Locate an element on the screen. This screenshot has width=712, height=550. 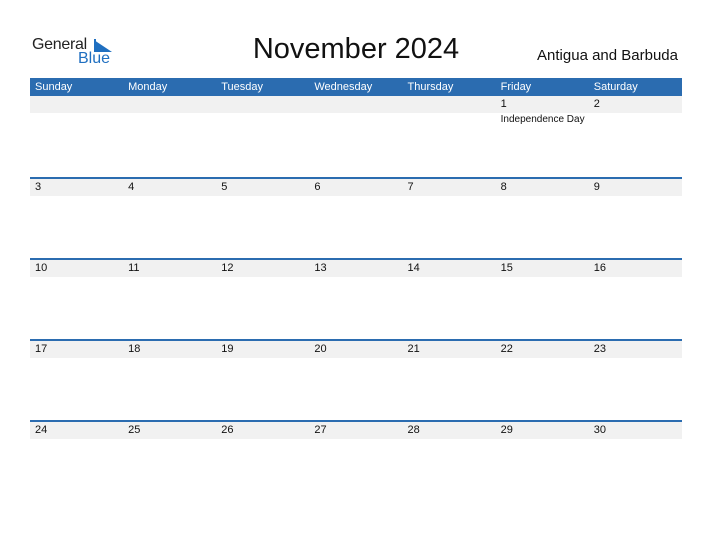
day-cell: 18 is located at coordinates (170, 380).